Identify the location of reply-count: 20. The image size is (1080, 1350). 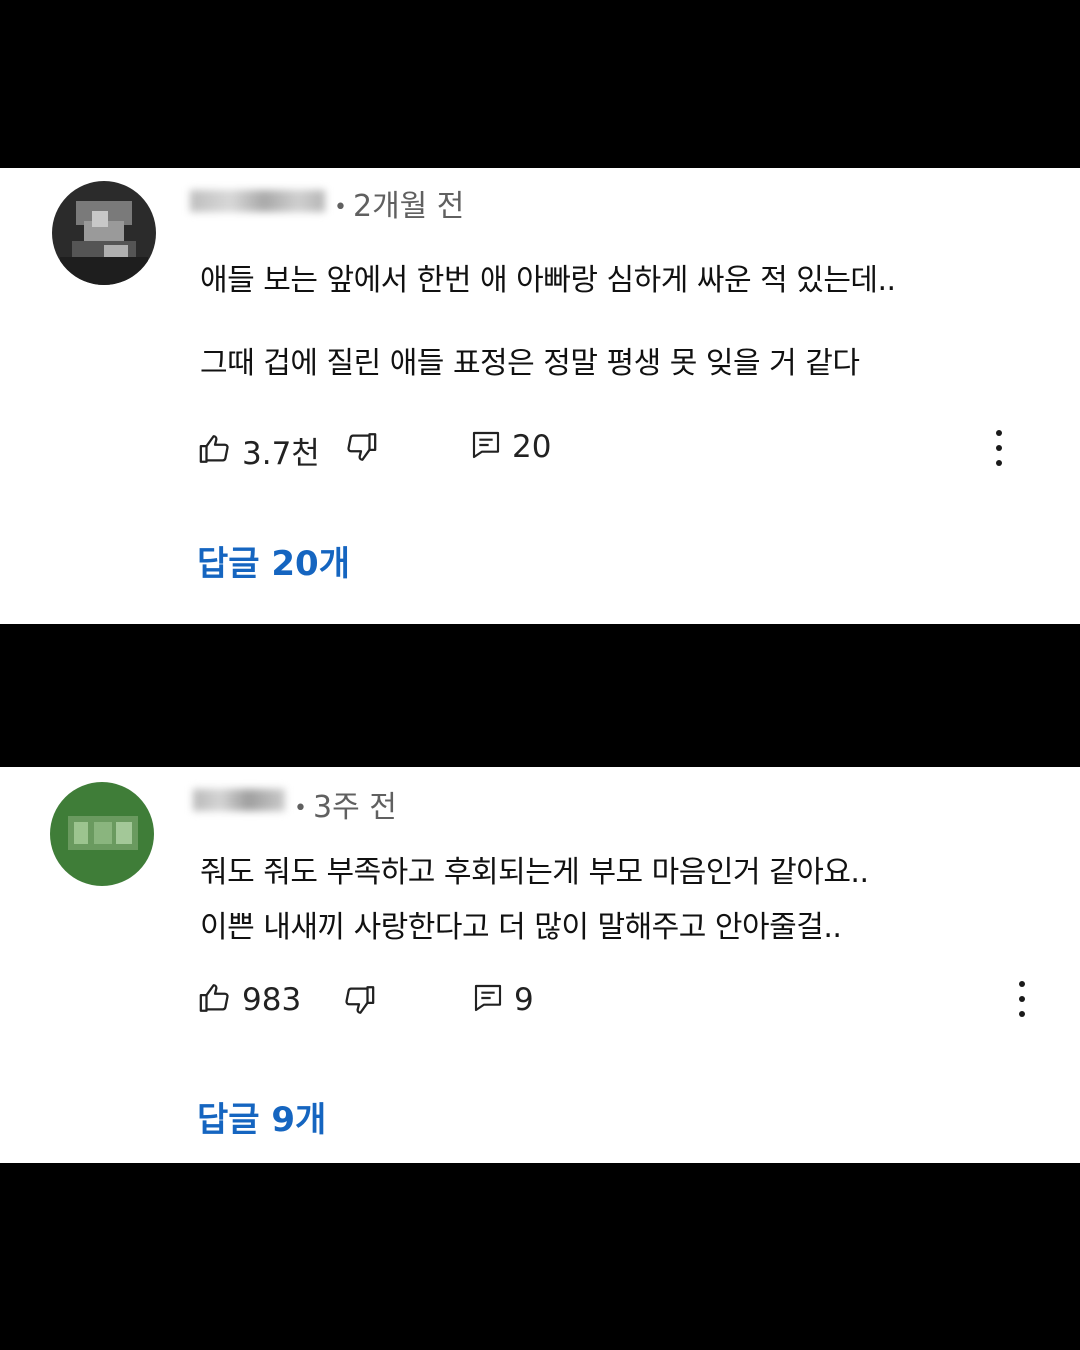
(532, 447).